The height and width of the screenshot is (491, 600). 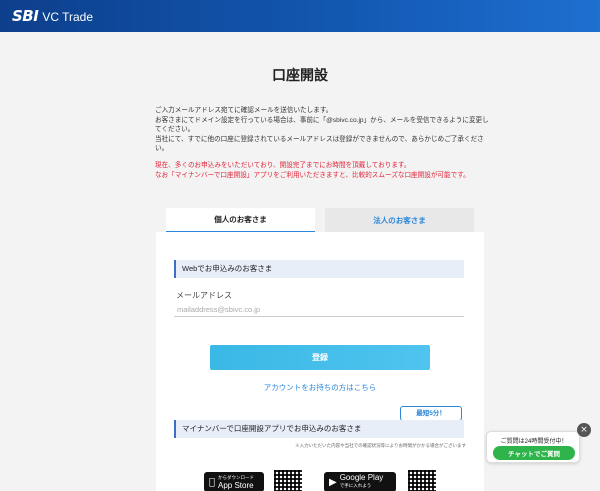 What do you see at coordinates (431, 413) in the screenshot?
I see `fastest-badge: 最短5分！` at bounding box center [431, 413].